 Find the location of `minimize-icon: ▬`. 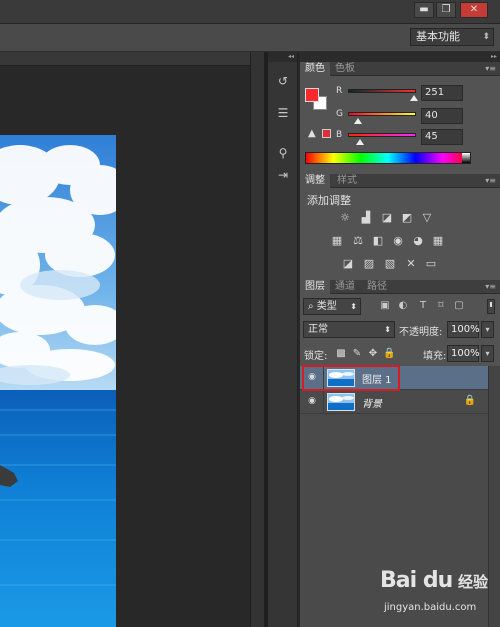

minimize-icon: ▬ is located at coordinates (424, 10).